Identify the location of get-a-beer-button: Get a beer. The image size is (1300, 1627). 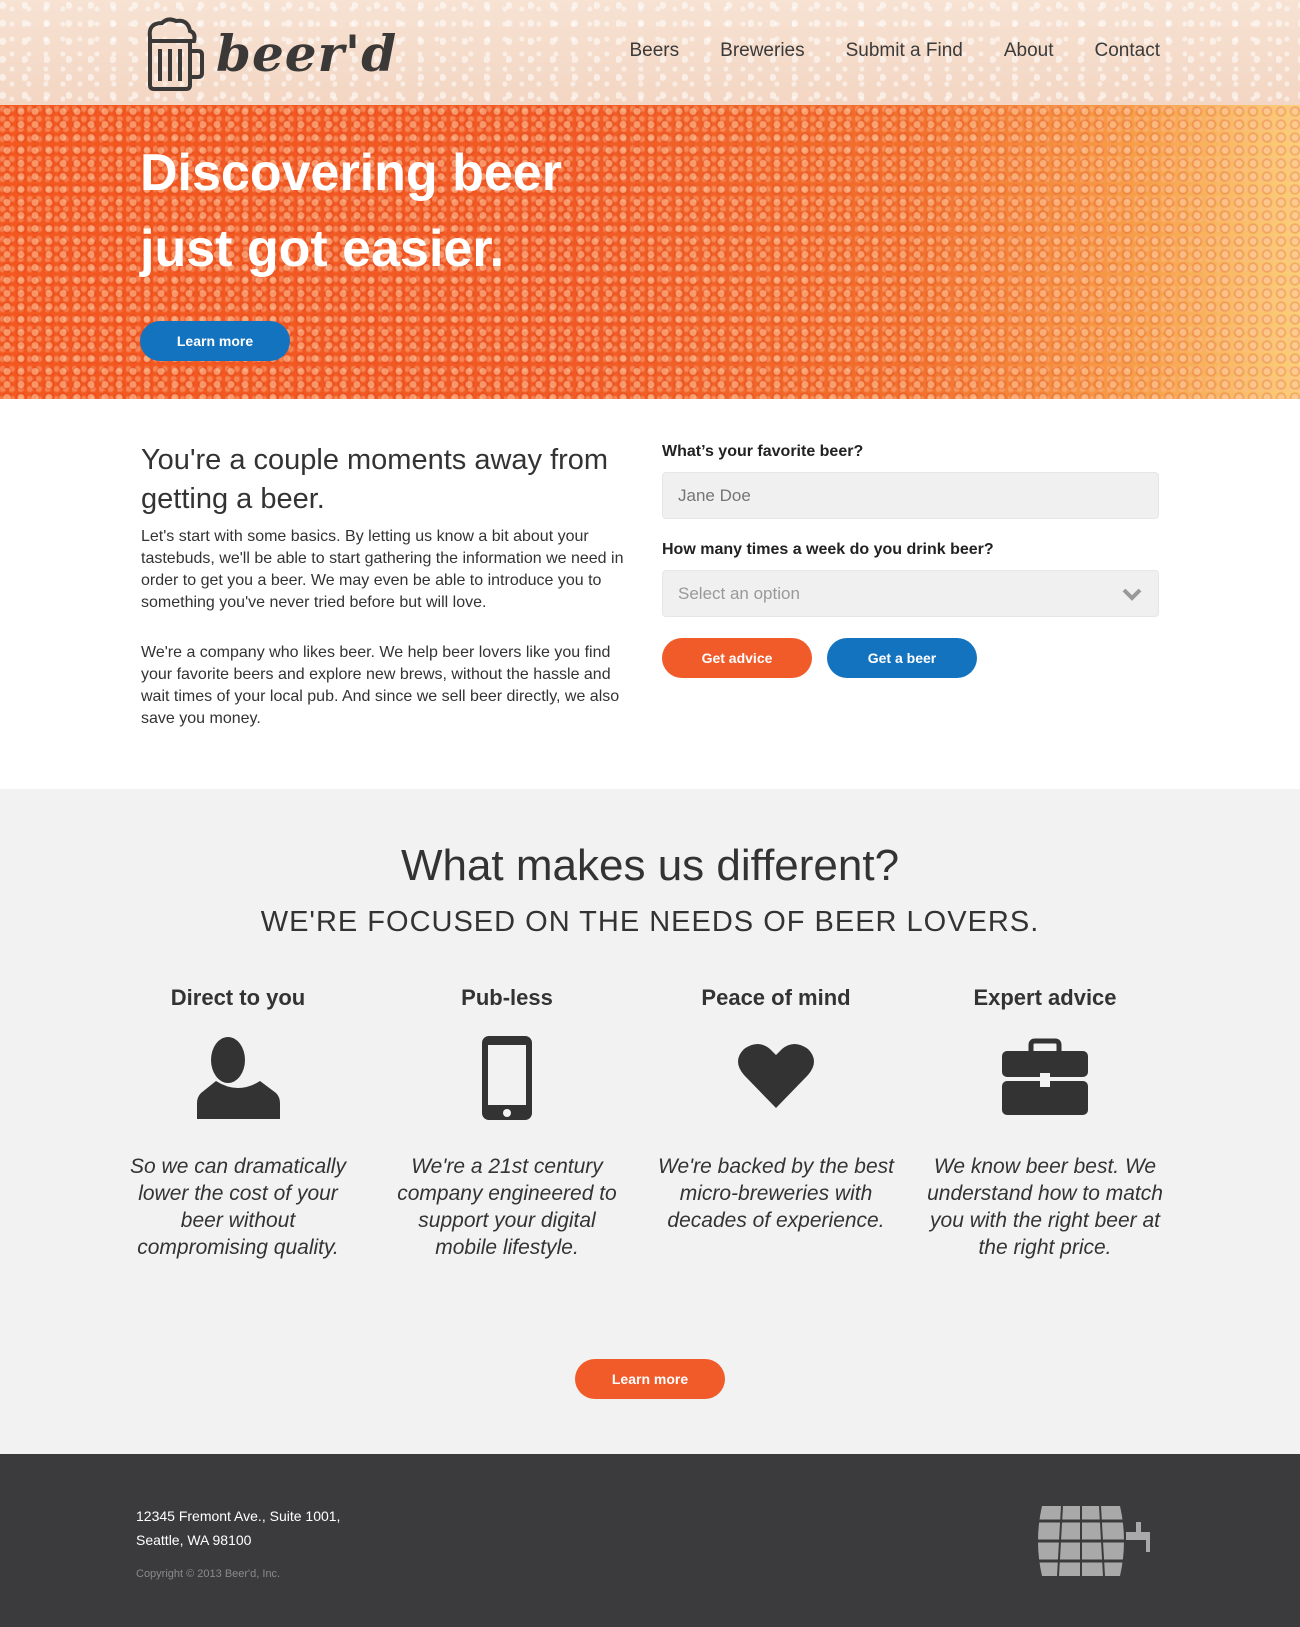
(902, 658).